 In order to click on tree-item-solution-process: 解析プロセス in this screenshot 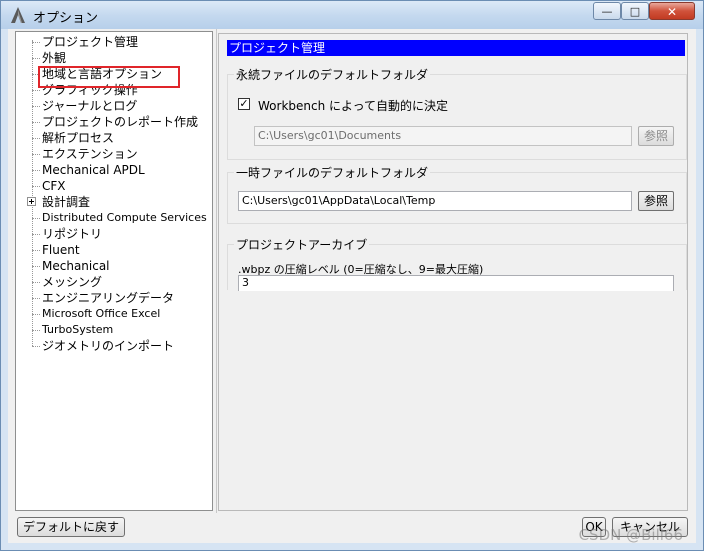, I will do `click(111, 138)`.